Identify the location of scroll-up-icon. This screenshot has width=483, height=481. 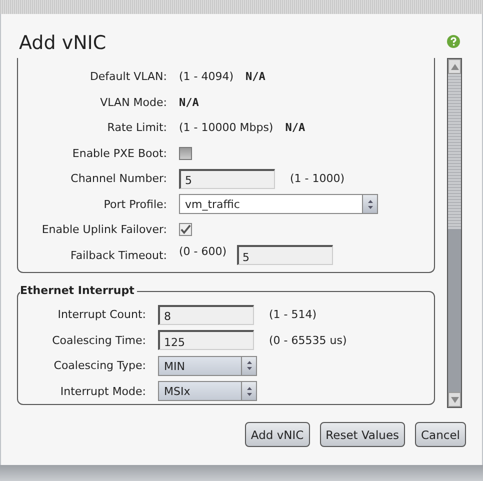
(454, 67).